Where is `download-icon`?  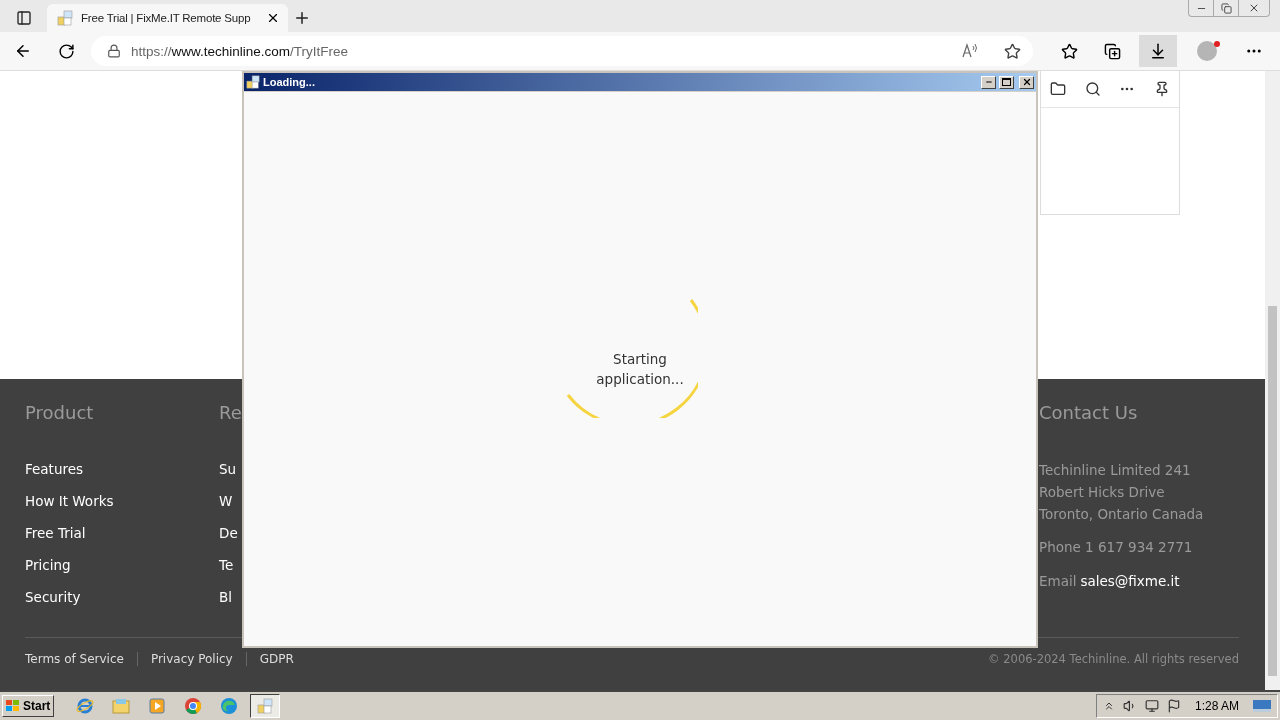
download-icon is located at coordinates (1158, 51).